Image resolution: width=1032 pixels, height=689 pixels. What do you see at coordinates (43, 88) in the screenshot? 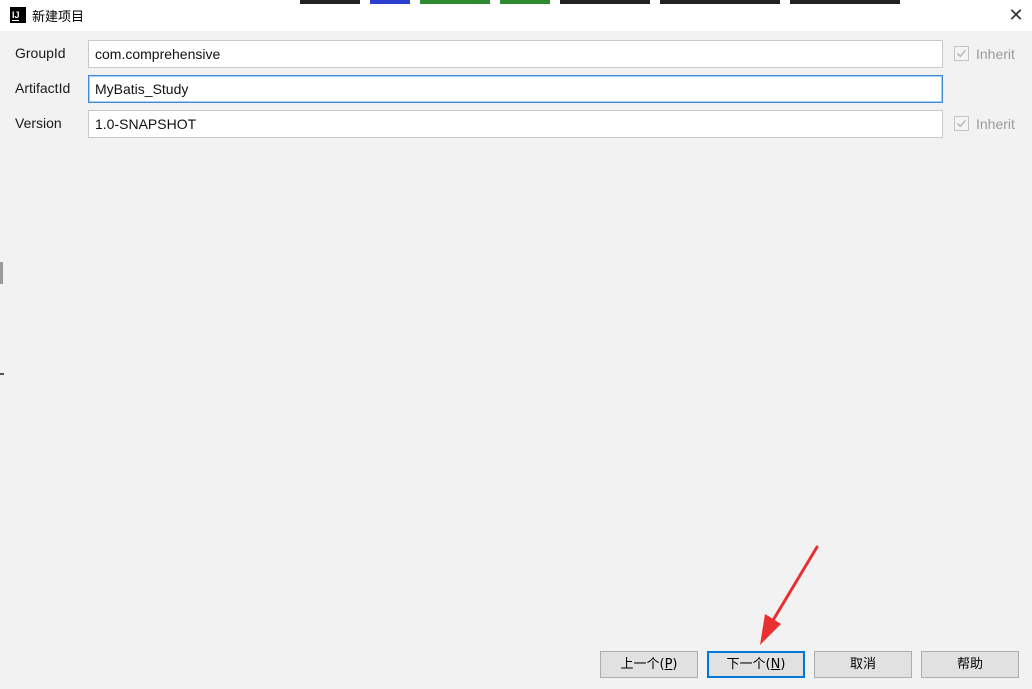
I see `artifactid-label: ArtifactId` at bounding box center [43, 88].